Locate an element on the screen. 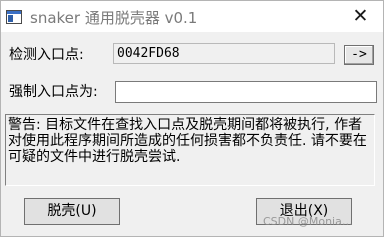  force-entry-input is located at coordinates (246, 92).